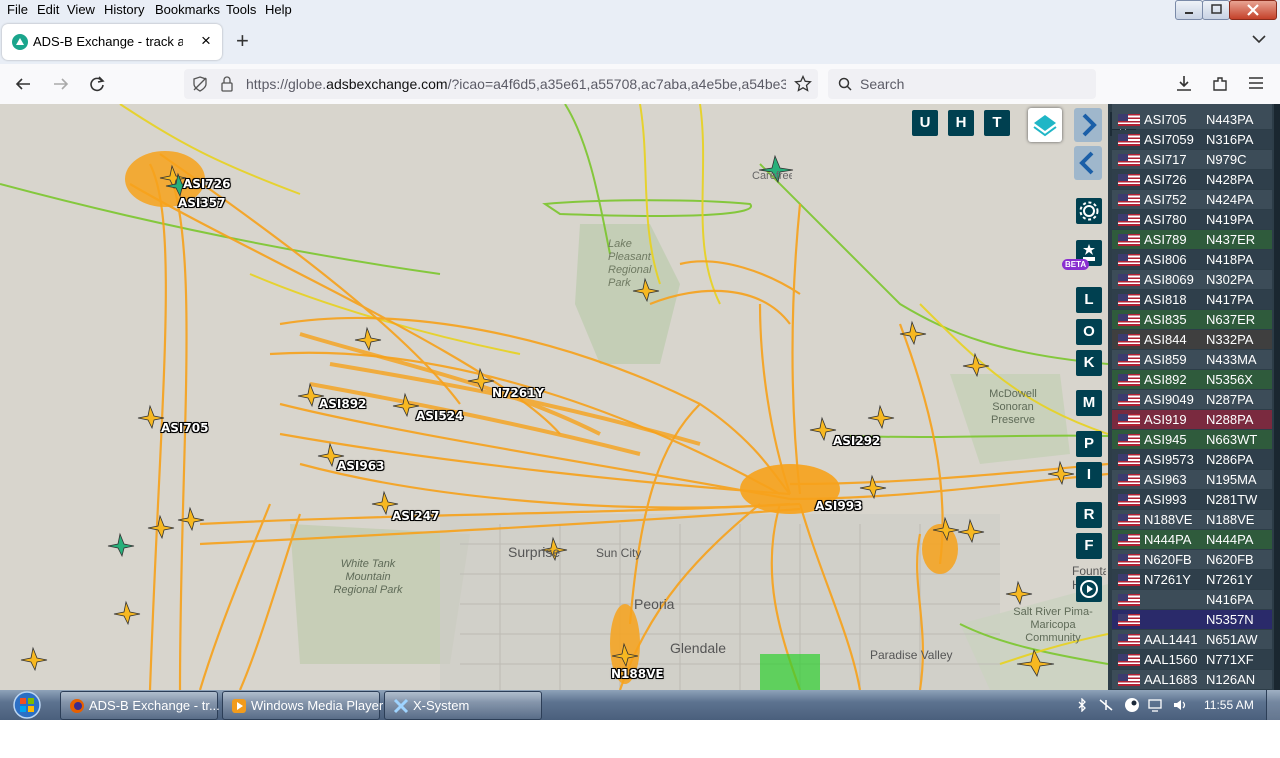 This screenshot has height=758, width=1280. I want to click on map-button-m: M, so click(1089, 403).